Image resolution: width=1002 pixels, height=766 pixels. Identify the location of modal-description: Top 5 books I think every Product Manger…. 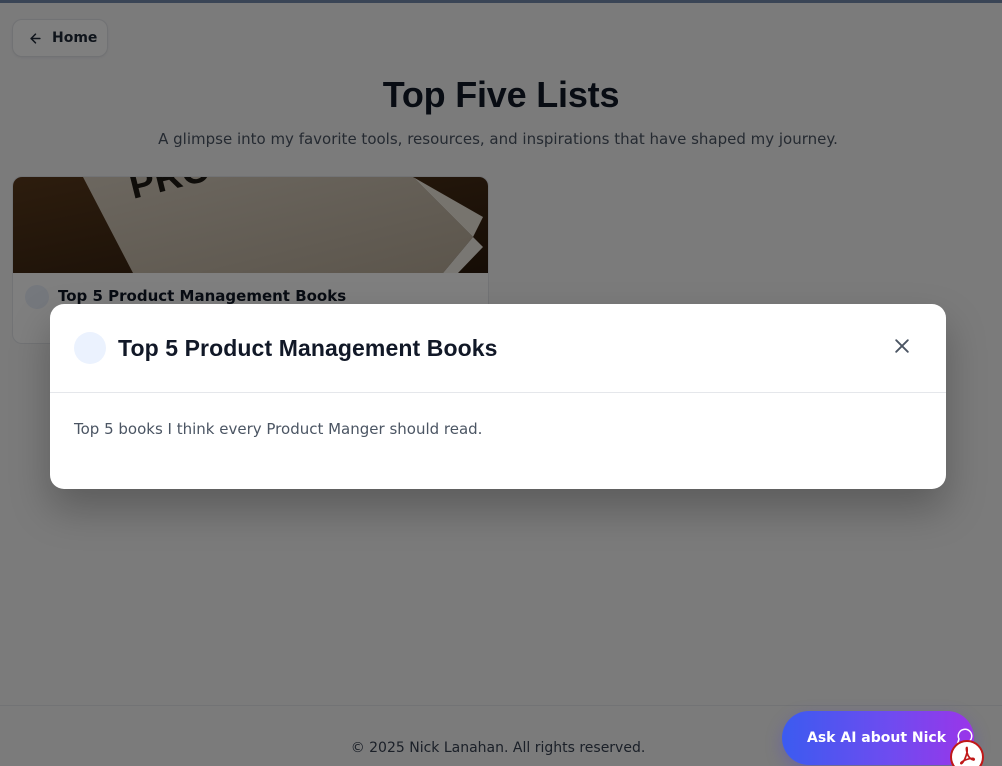
(278, 429).